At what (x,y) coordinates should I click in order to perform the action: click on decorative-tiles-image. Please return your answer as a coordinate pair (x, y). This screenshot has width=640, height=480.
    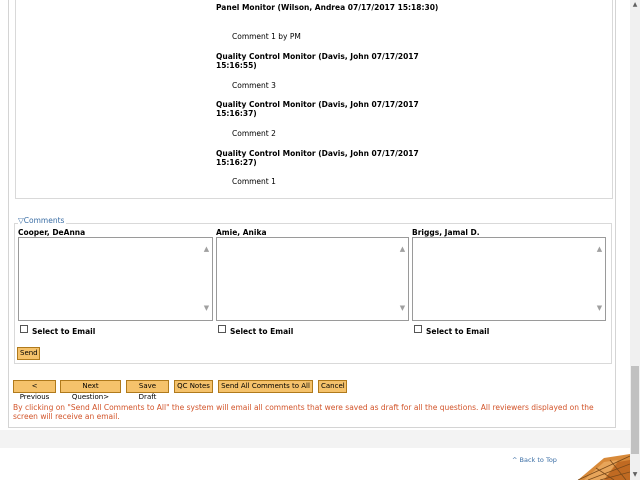
    Looking at the image, I should click on (602, 465).